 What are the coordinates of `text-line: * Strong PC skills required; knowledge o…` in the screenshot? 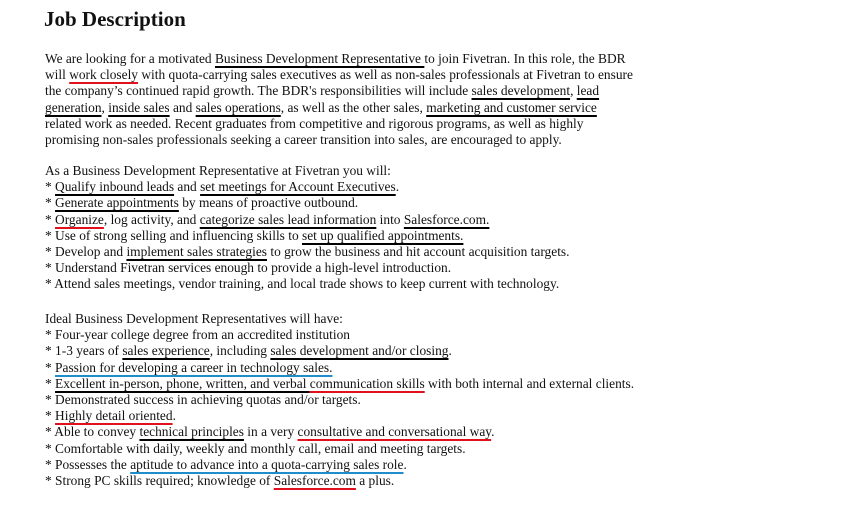 It's located at (339, 481).